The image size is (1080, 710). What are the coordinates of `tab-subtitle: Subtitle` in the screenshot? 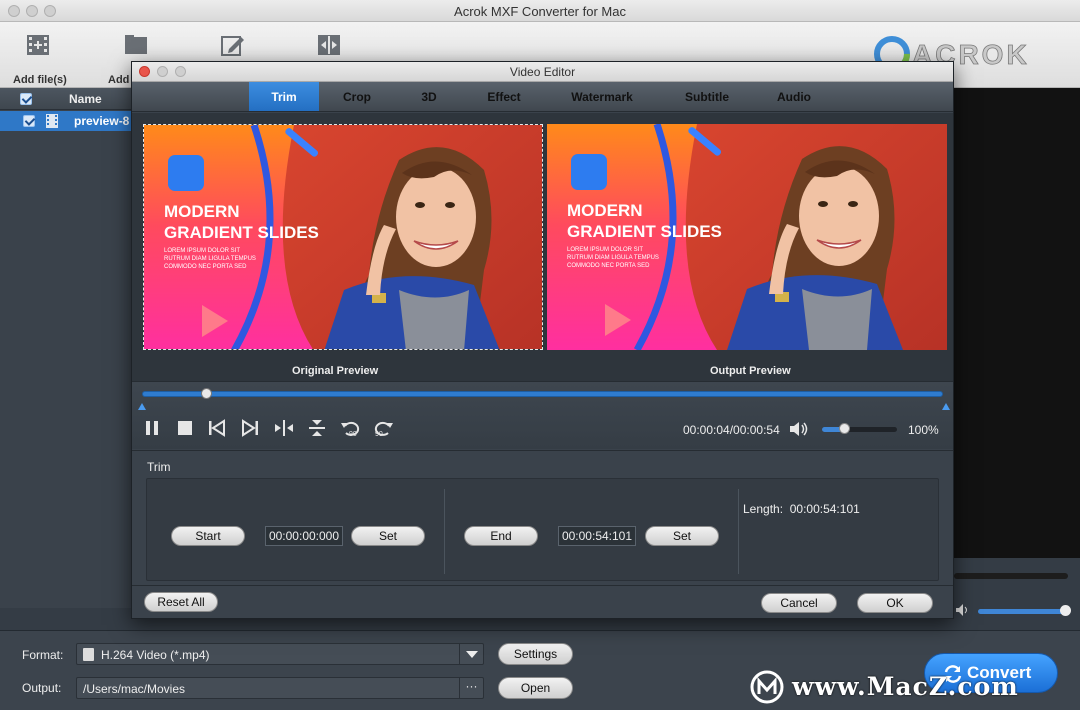 It's located at (707, 96).